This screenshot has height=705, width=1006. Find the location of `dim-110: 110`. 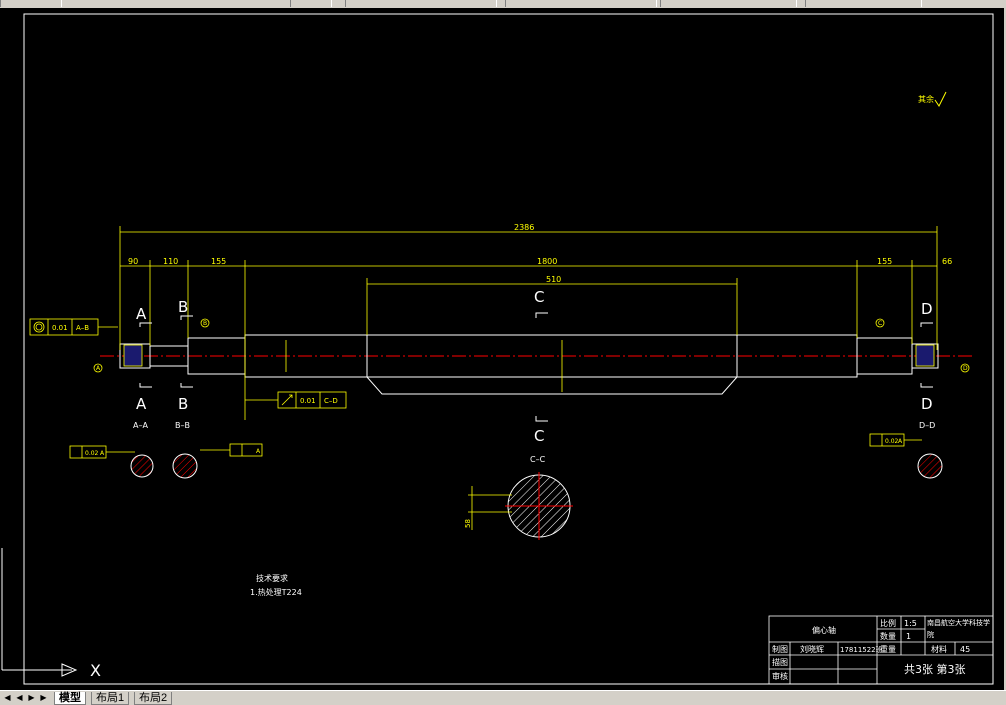

dim-110: 110 is located at coordinates (170, 261).